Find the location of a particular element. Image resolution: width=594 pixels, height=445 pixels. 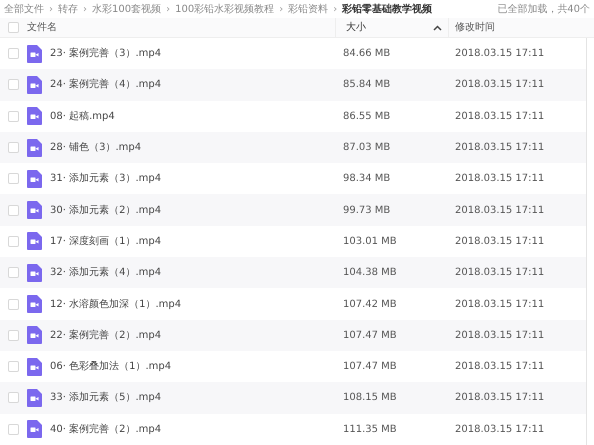

file-name: 12· 水溶颜色加深（1）.mp4 is located at coordinates (116, 304).